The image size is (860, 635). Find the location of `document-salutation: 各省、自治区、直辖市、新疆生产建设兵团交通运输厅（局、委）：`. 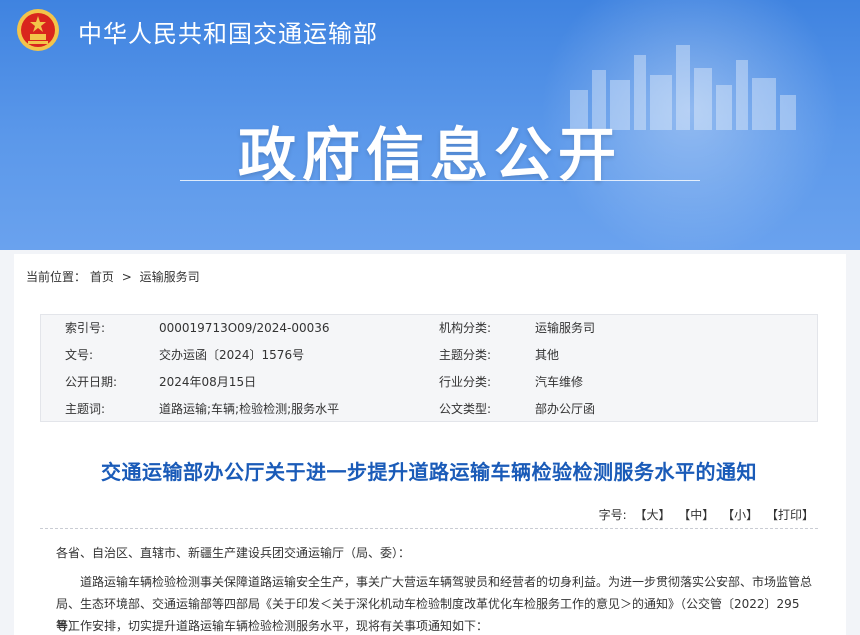

document-salutation: 各省、自治区、直辖市、新疆生产建设兵团交通运输厅（局、委）： is located at coordinates (233, 553).